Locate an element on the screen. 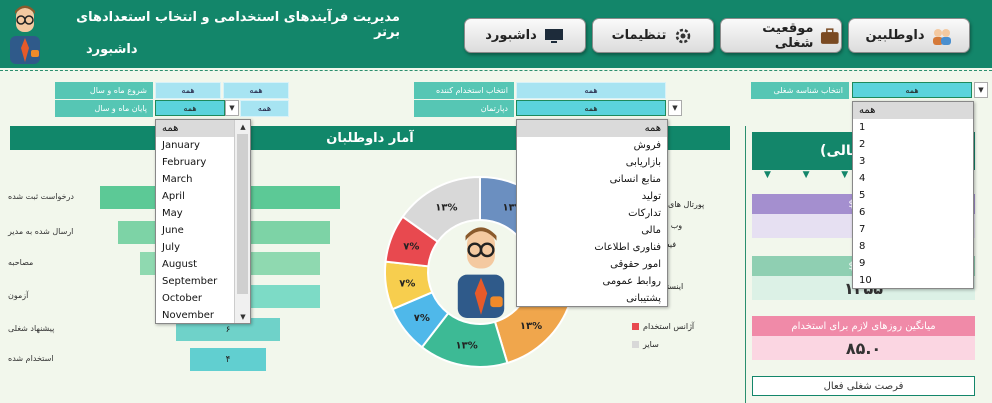 This screenshot has width=992, height=403. job-id-option: 1 is located at coordinates (913, 127).